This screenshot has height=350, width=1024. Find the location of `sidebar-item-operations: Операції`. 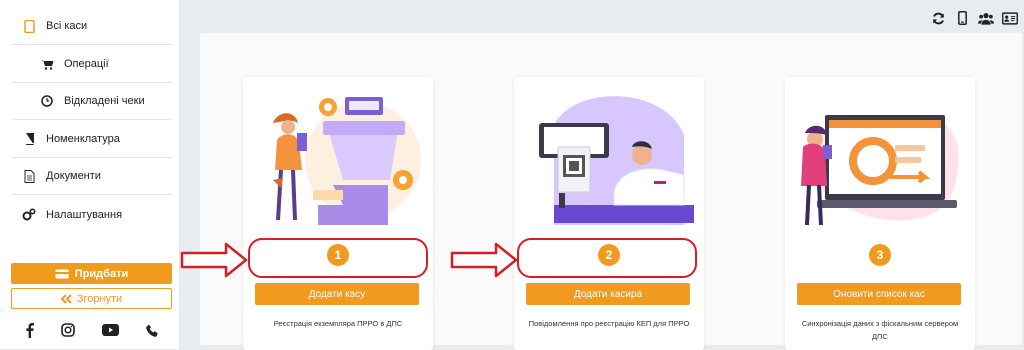

sidebar-item-operations: Операції is located at coordinates (92, 64).